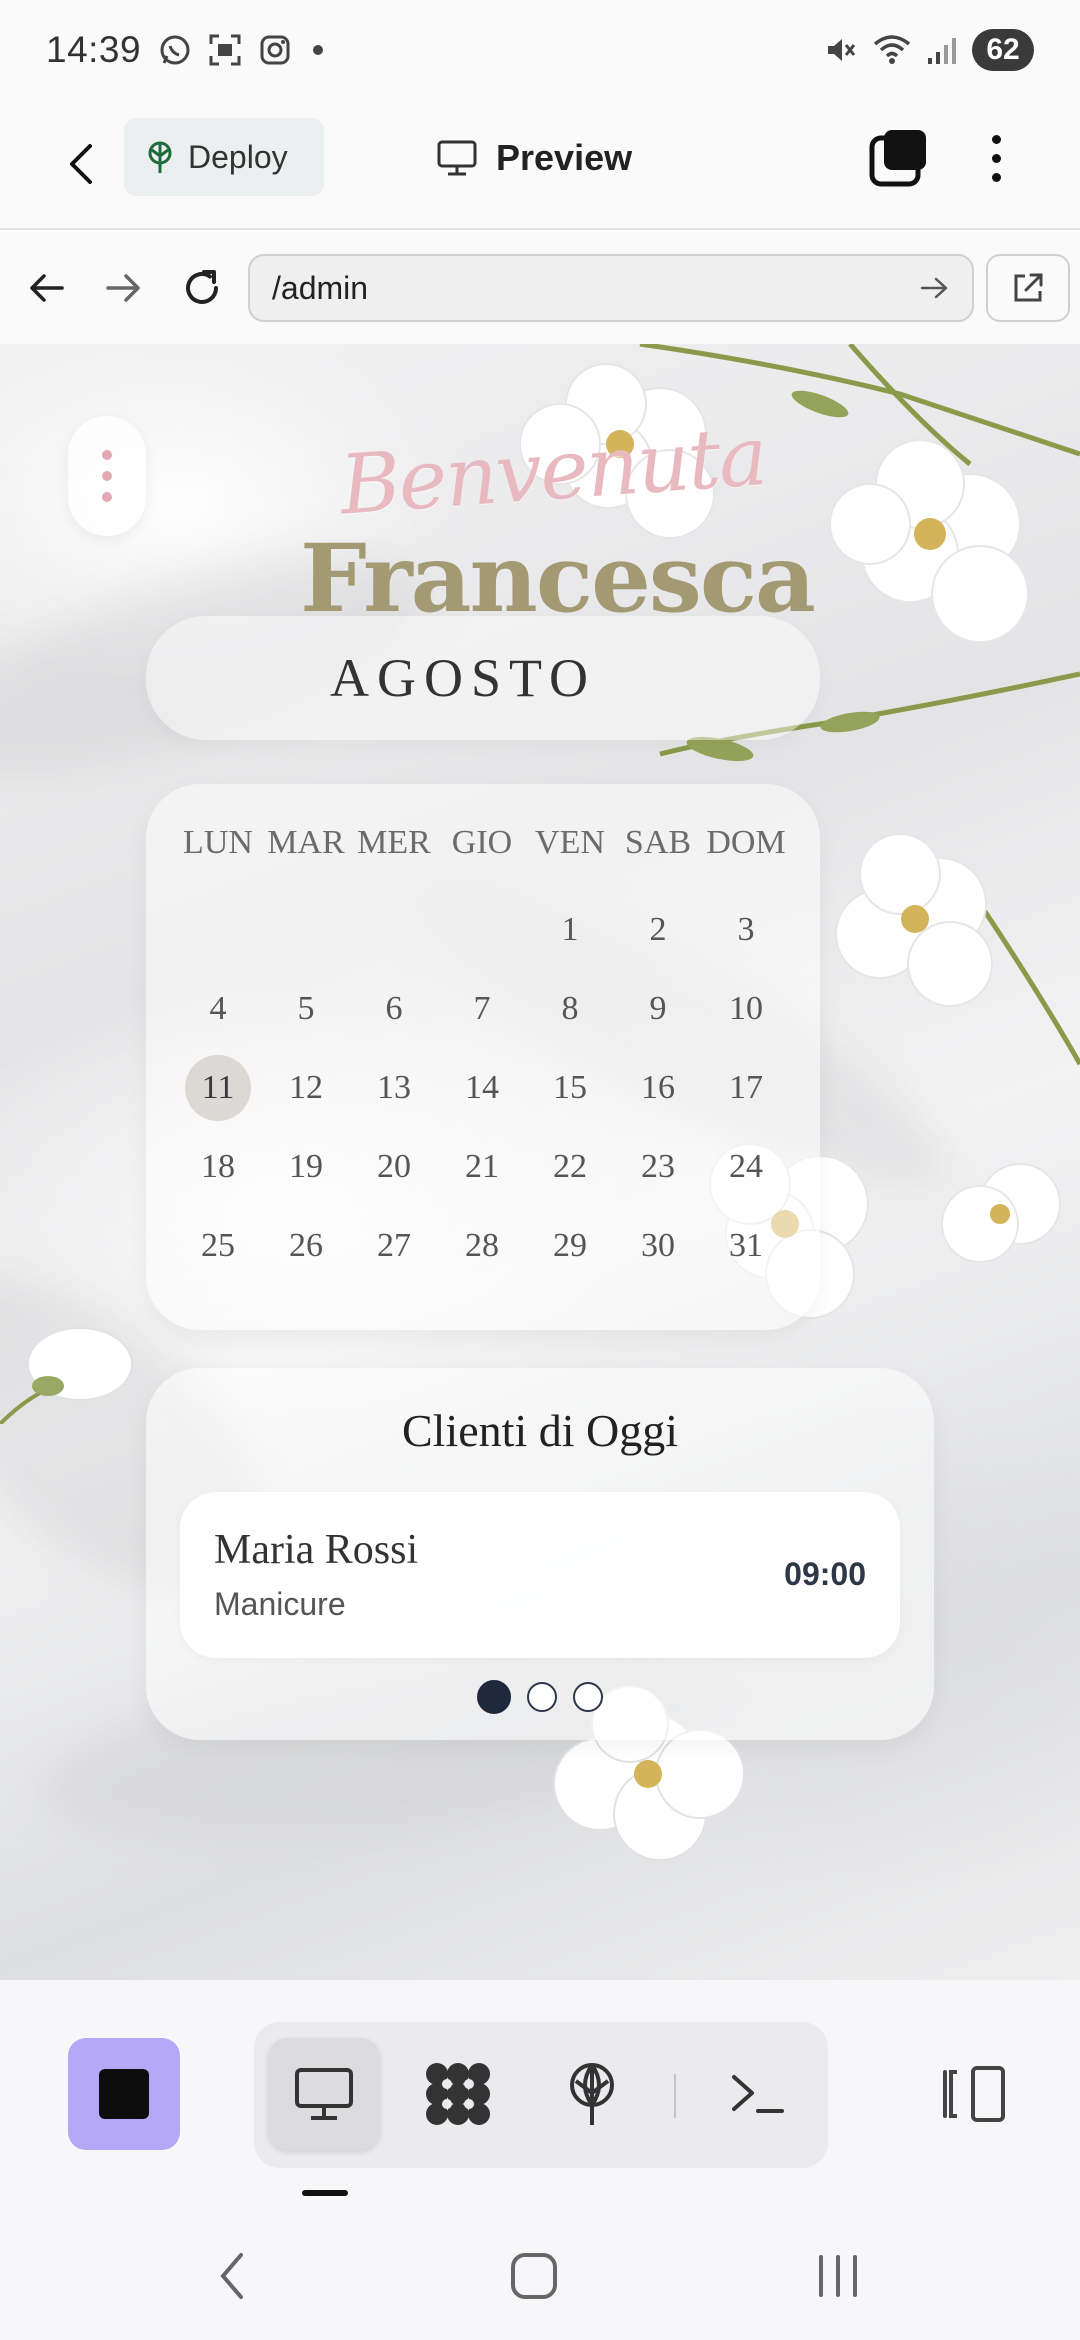 This screenshot has width=1080, height=2340. What do you see at coordinates (306, 842) in the screenshot?
I see `weekday-label: MAR` at bounding box center [306, 842].